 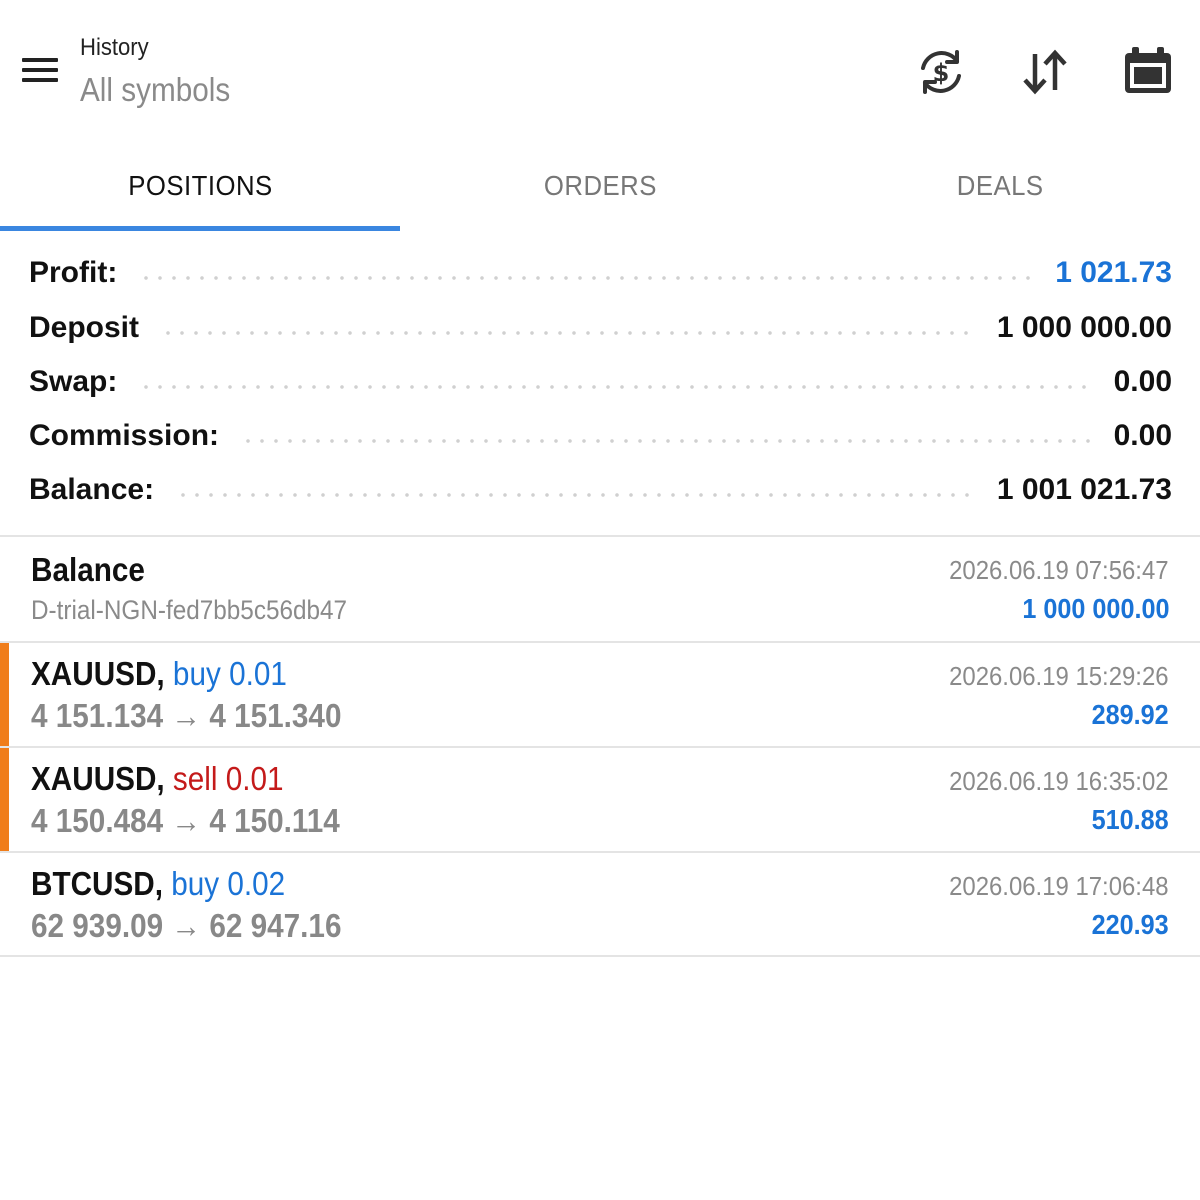 I want to click on summary-row-balance: Balance: 1 001 021.73, so click(x=600, y=490).